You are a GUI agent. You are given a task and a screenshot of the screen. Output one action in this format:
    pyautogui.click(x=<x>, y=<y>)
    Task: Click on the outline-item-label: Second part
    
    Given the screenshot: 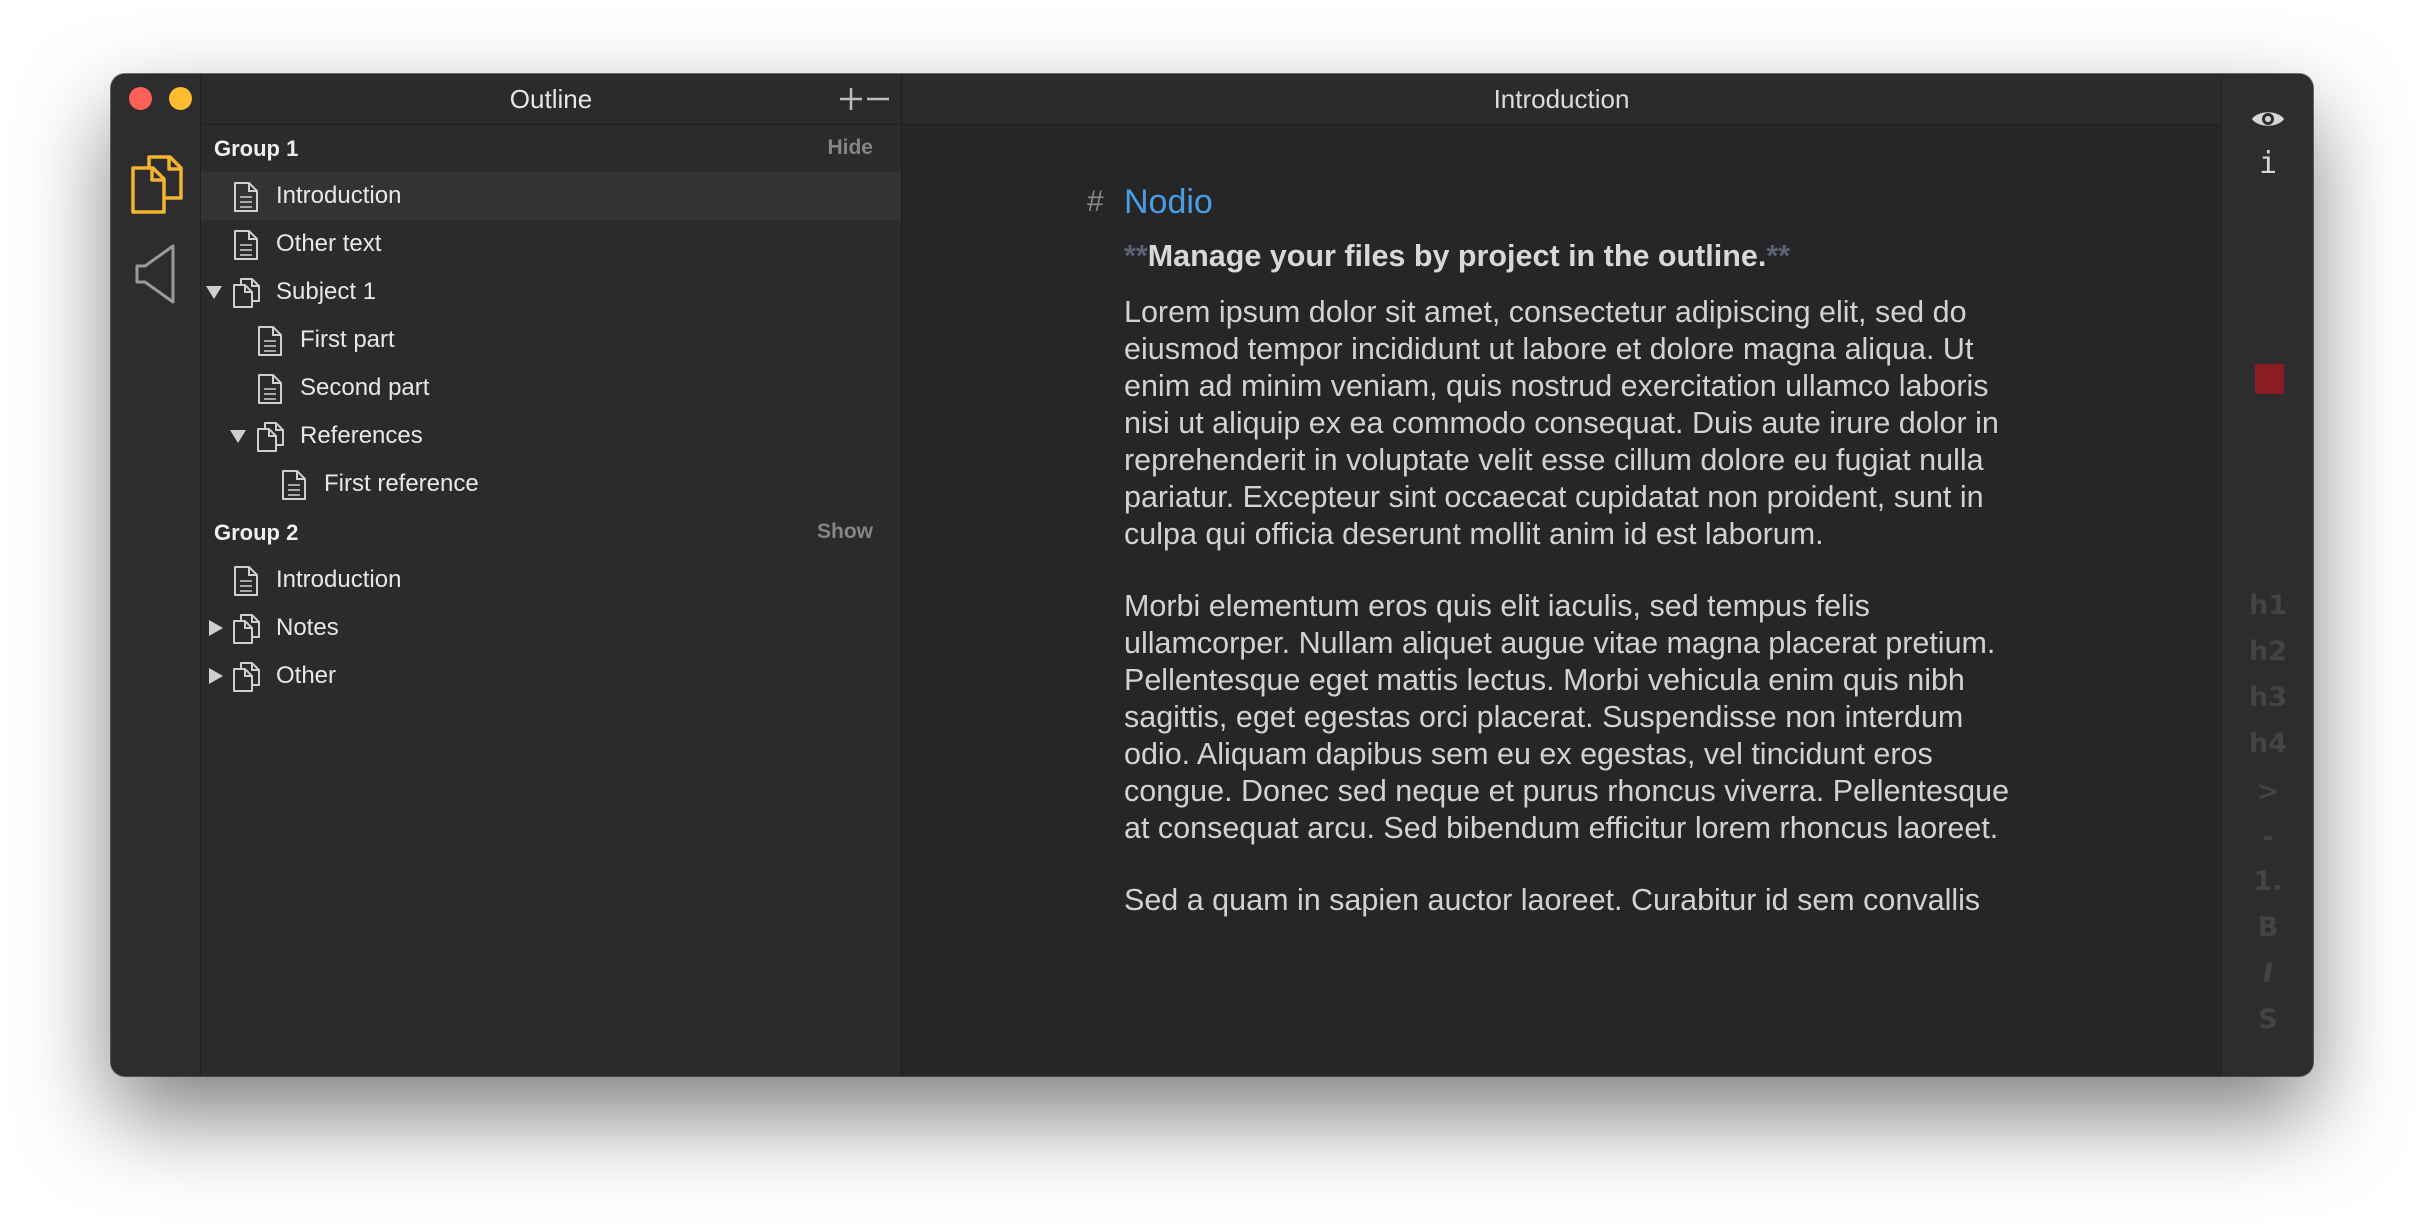 What is the action you would take?
    pyautogui.click(x=365, y=387)
    